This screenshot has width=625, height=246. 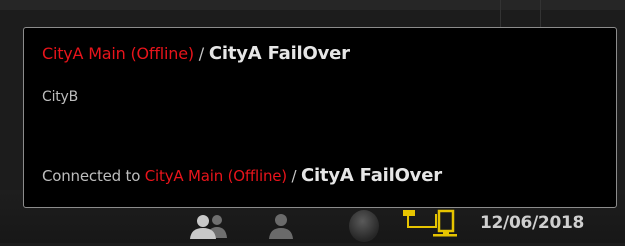 What do you see at coordinates (210, 228) in the screenshot?
I see `users-icon` at bounding box center [210, 228].